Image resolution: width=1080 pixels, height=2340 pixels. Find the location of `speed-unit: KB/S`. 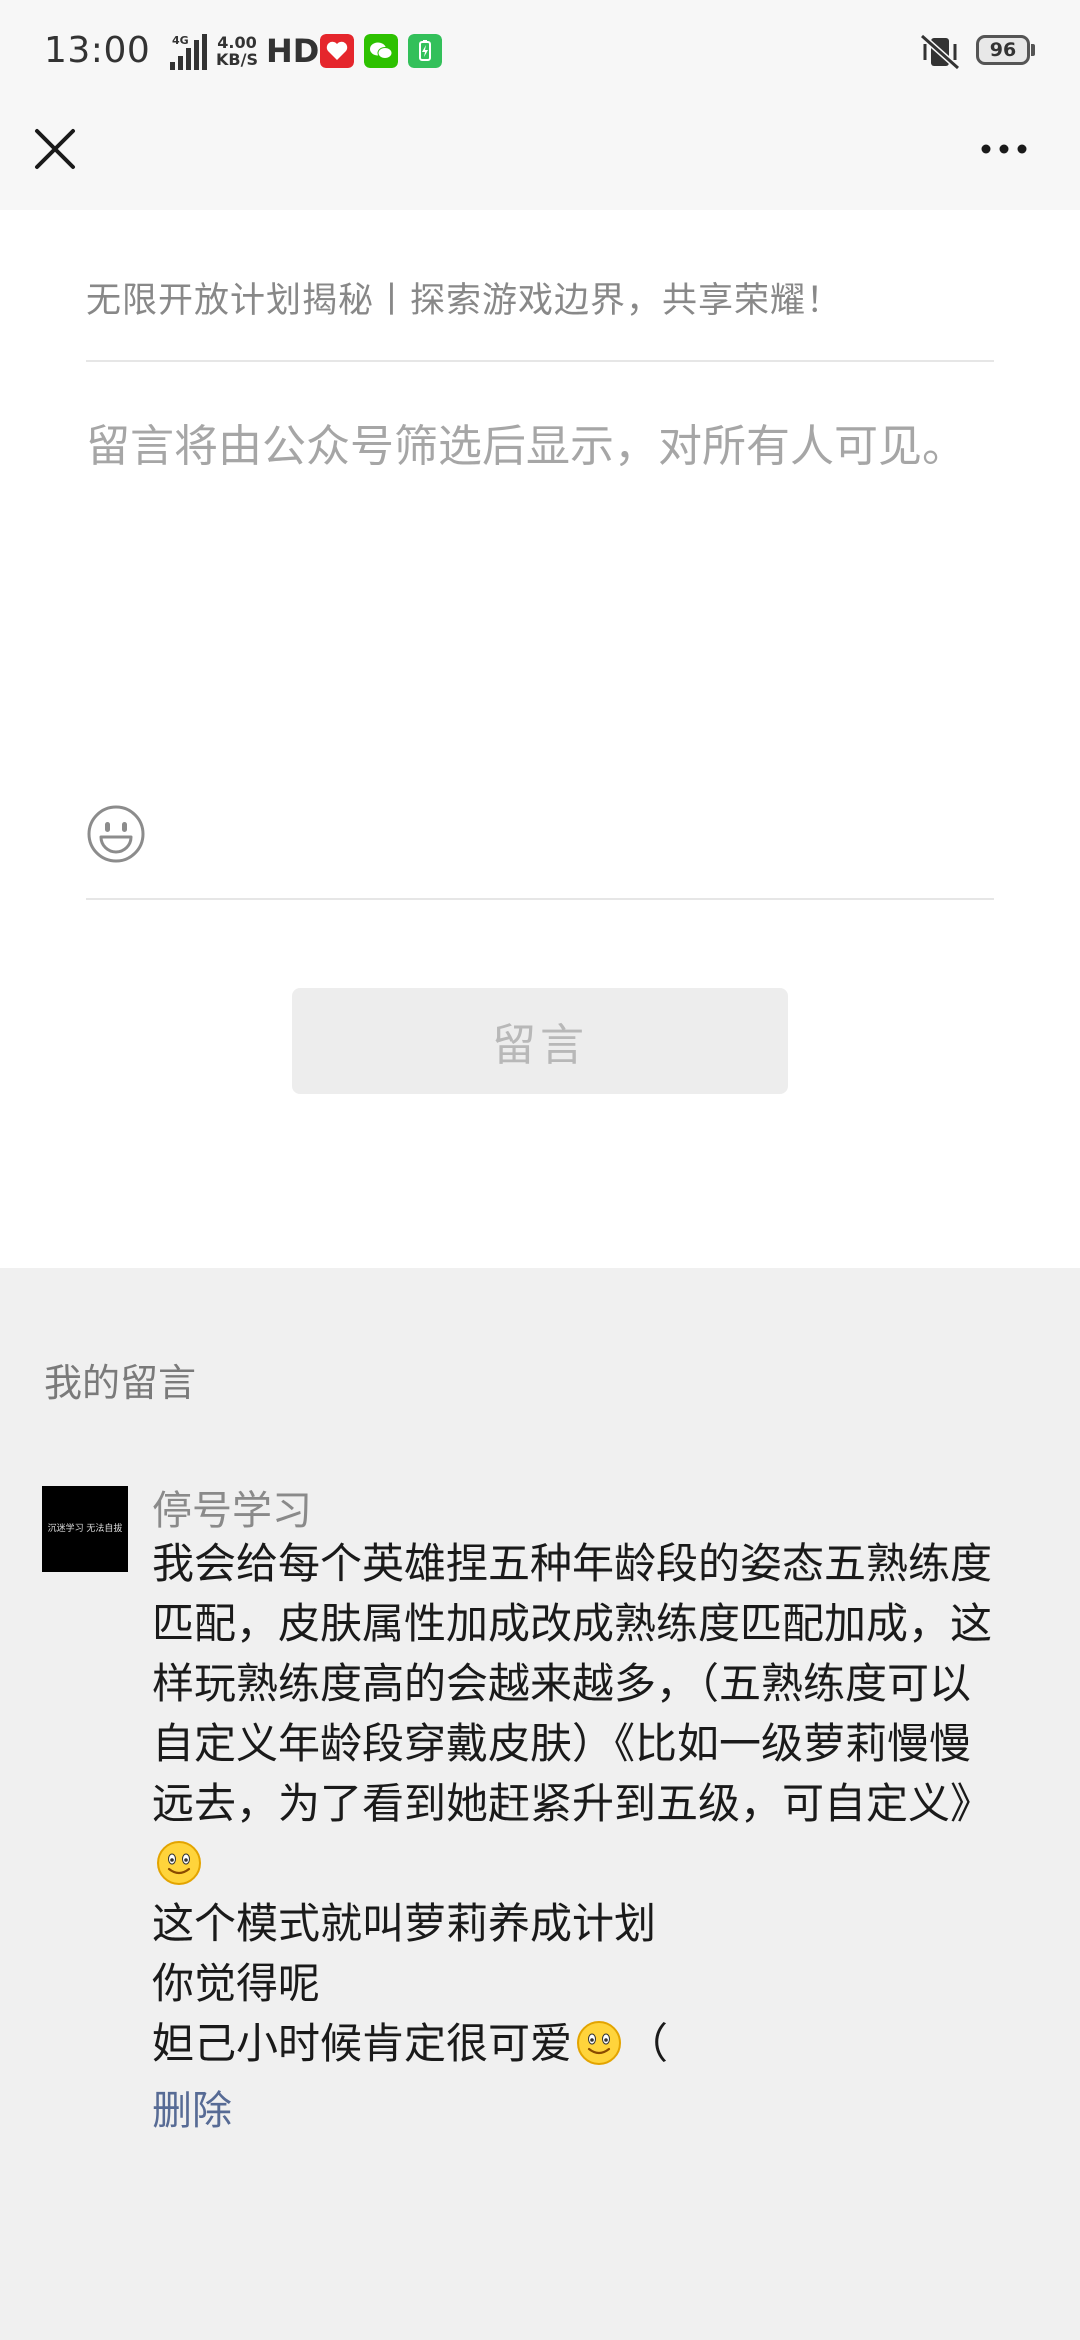

speed-unit: KB/S is located at coordinates (237, 59).